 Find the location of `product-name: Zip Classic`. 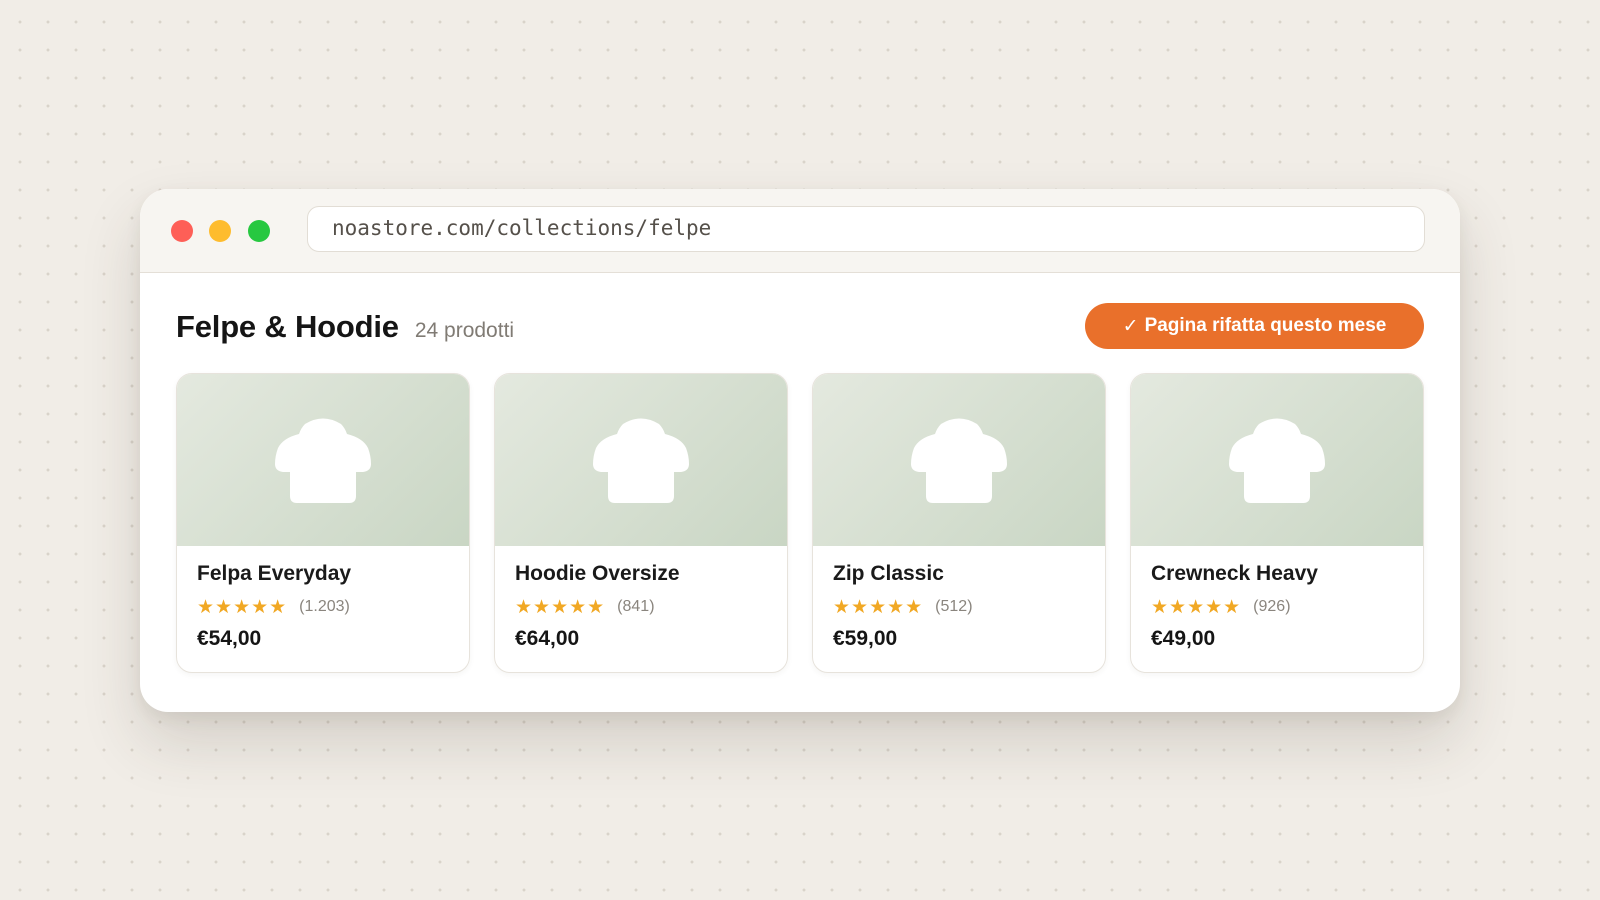

product-name: Zip Classic is located at coordinates (959, 574).